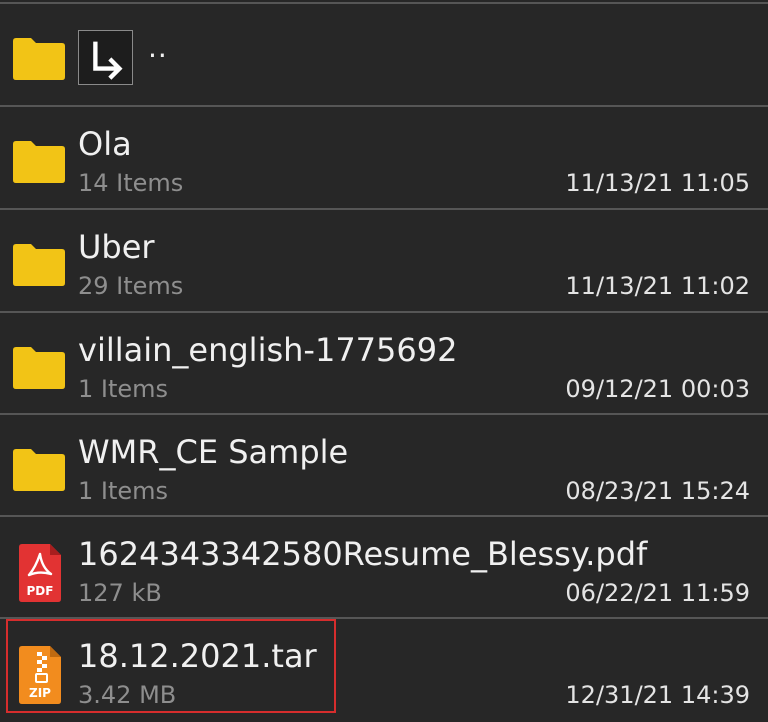 Image resolution: width=768 pixels, height=722 pixels. What do you see at coordinates (127, 695) in the screenshot?
I see `item-size: 3.42 MB` at bounding box center [127, 695].